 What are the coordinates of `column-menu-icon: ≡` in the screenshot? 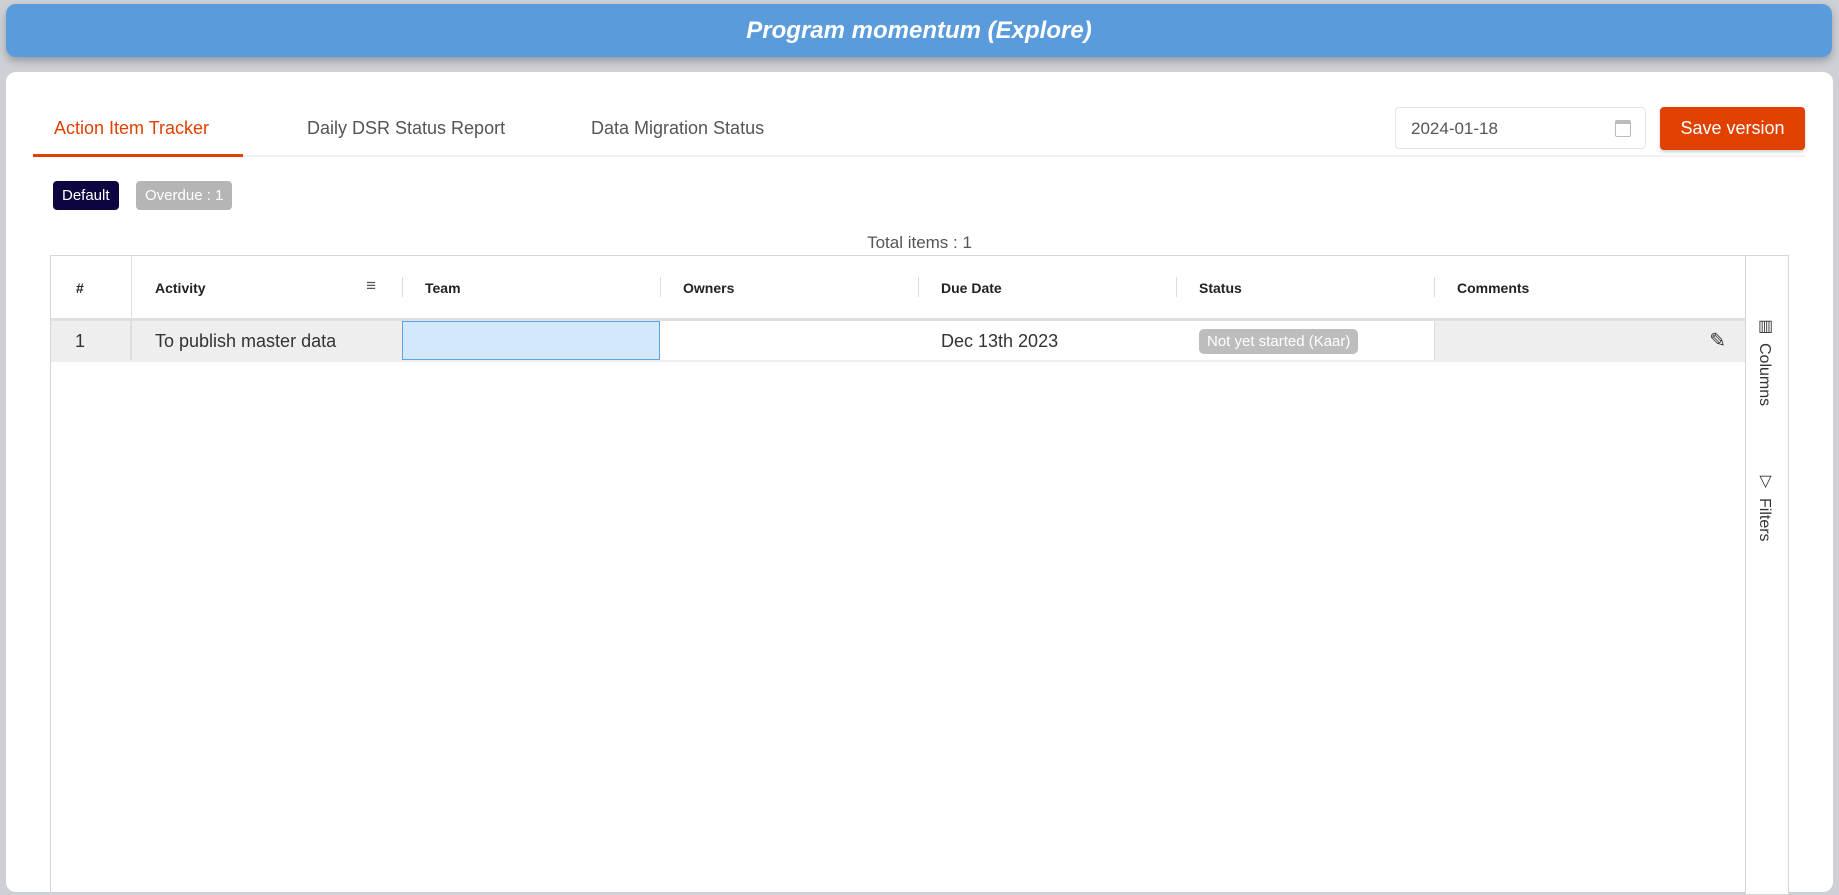 It's located at (371, 286).